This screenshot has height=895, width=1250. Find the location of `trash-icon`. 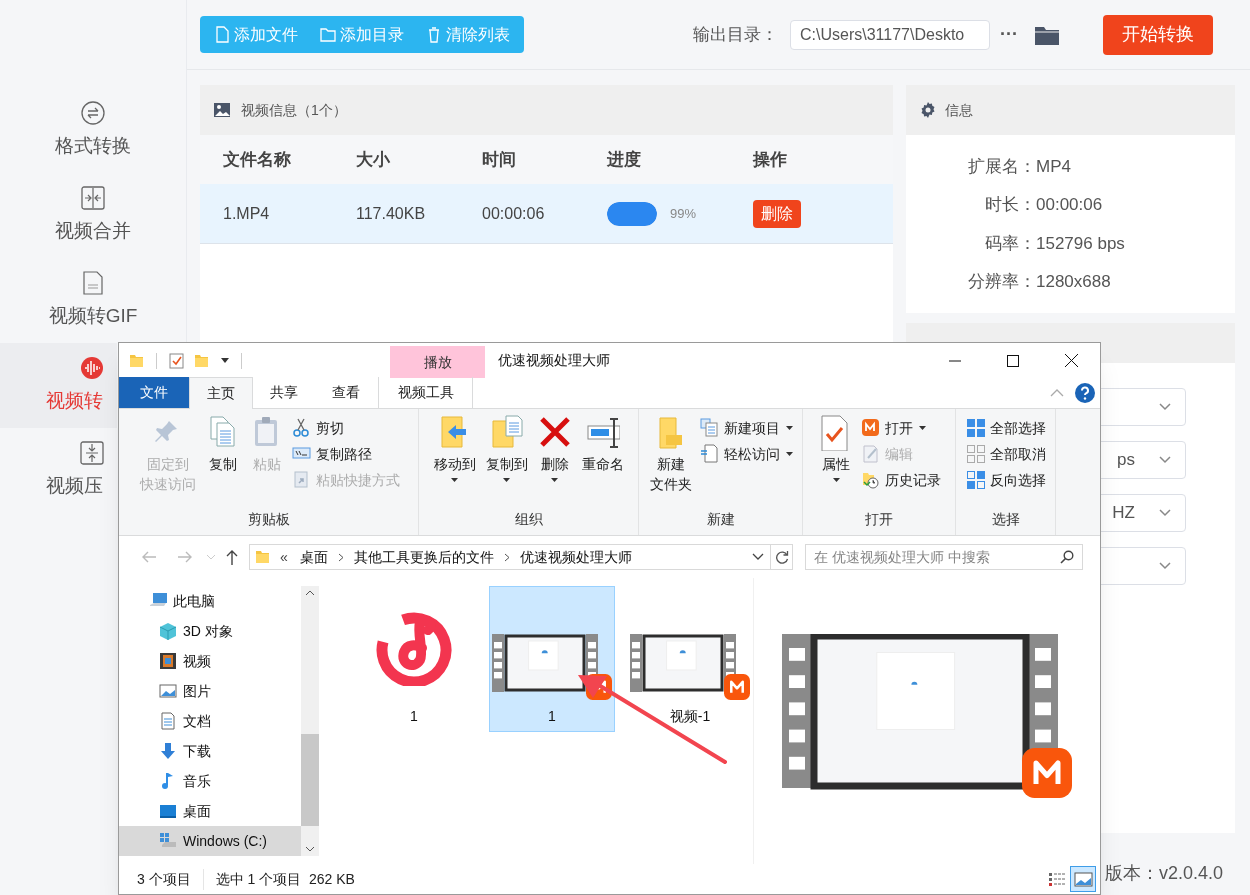

trash-icon is located at coordinates (434, 34).